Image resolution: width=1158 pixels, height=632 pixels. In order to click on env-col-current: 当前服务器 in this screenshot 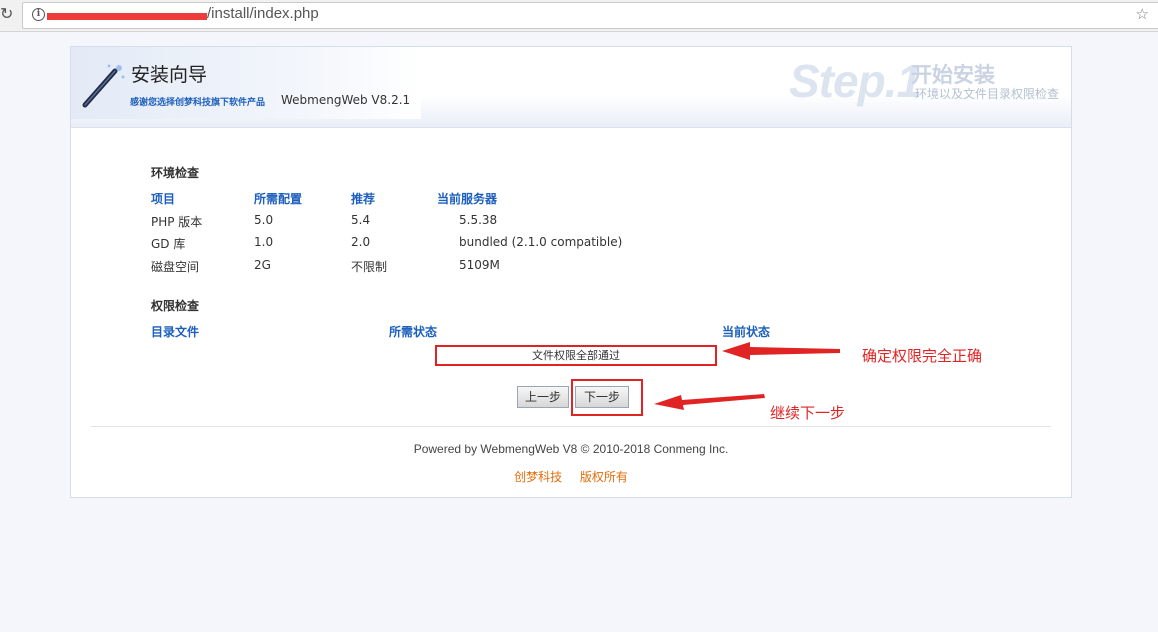, I will do `click(467, 199)`.